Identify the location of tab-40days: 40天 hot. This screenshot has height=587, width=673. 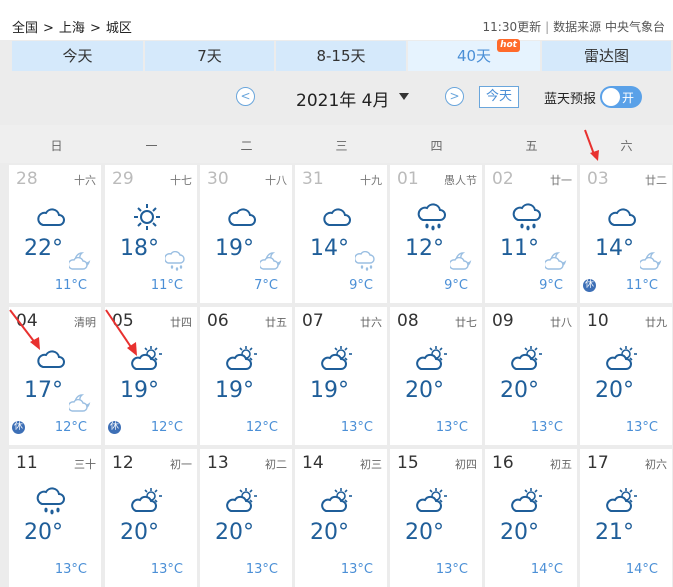
(474, 55).